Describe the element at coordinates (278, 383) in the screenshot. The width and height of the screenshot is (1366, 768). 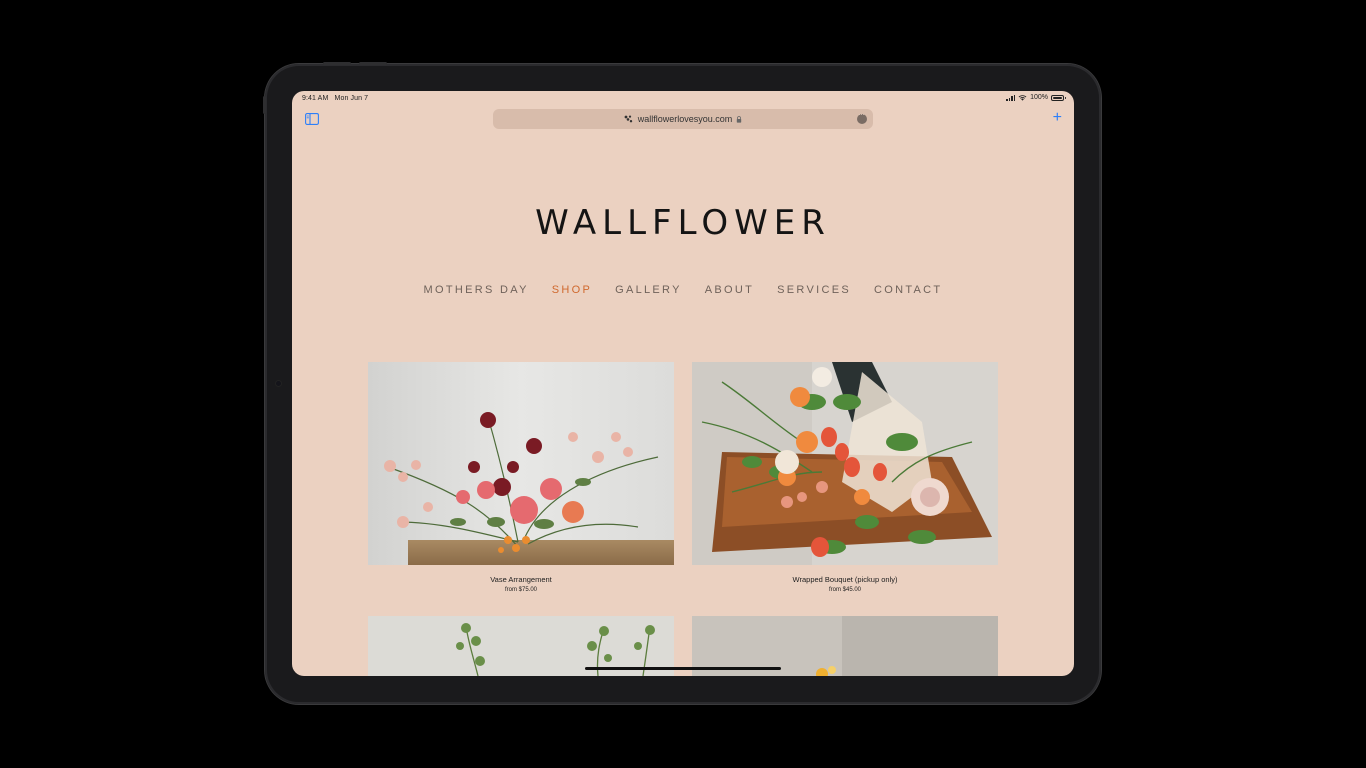
I see `front-camera` at that location.